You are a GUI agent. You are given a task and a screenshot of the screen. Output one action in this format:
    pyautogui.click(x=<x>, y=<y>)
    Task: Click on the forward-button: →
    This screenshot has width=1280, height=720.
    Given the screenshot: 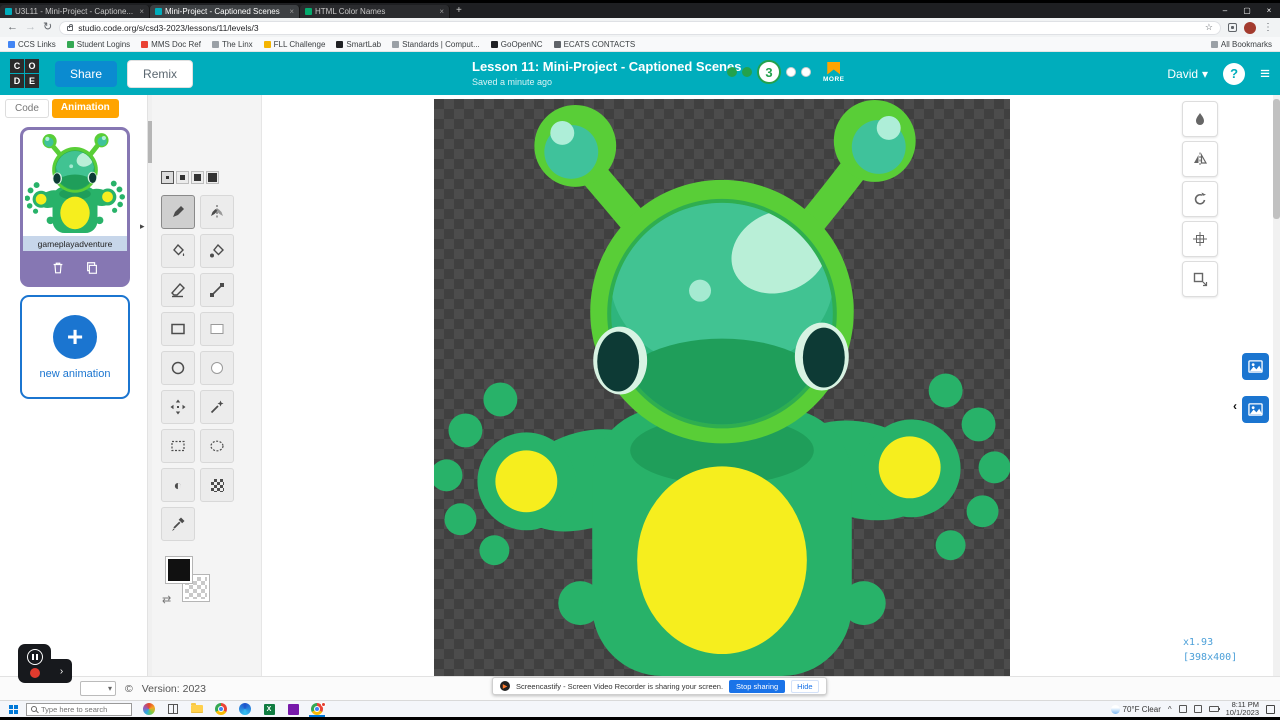 What is the action you would take?
    pyautogui.click(x=30, y=27)
    